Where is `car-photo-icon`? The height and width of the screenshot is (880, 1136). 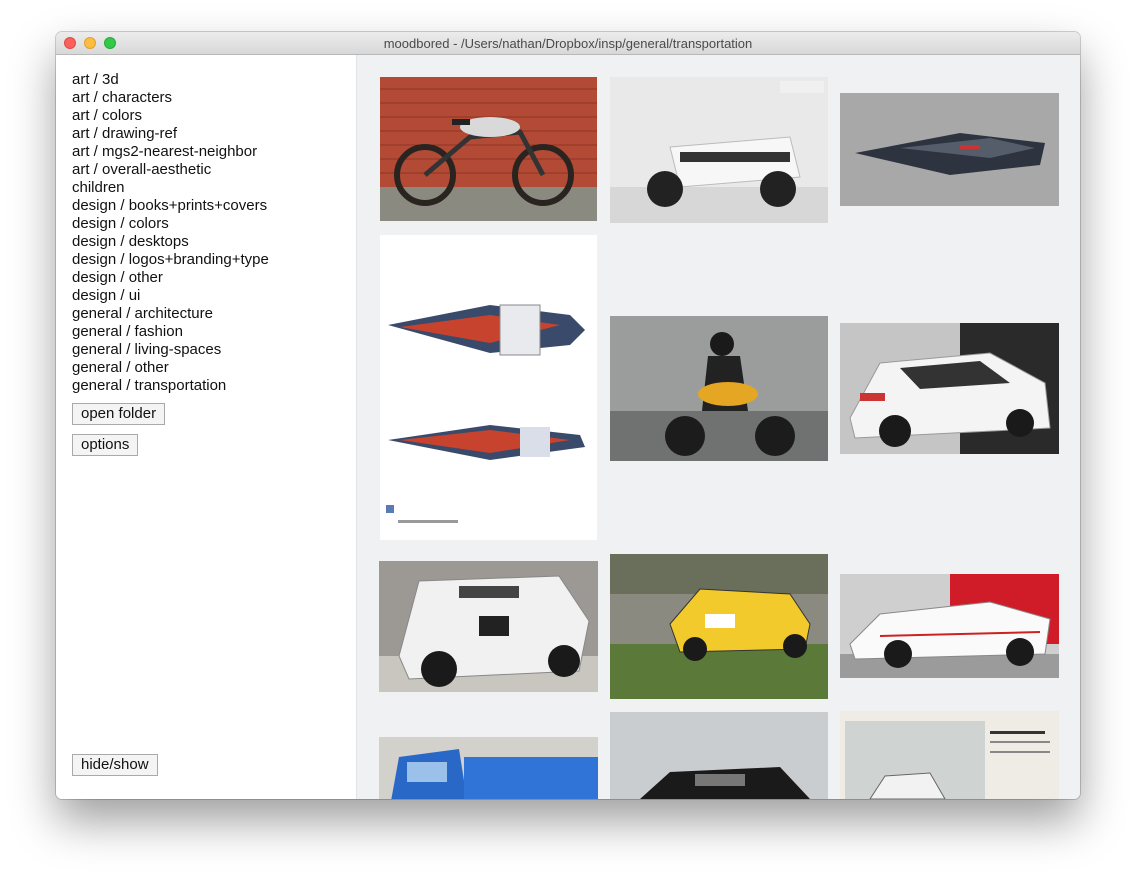 car-photo-icon is located at coordinates (949, 388).